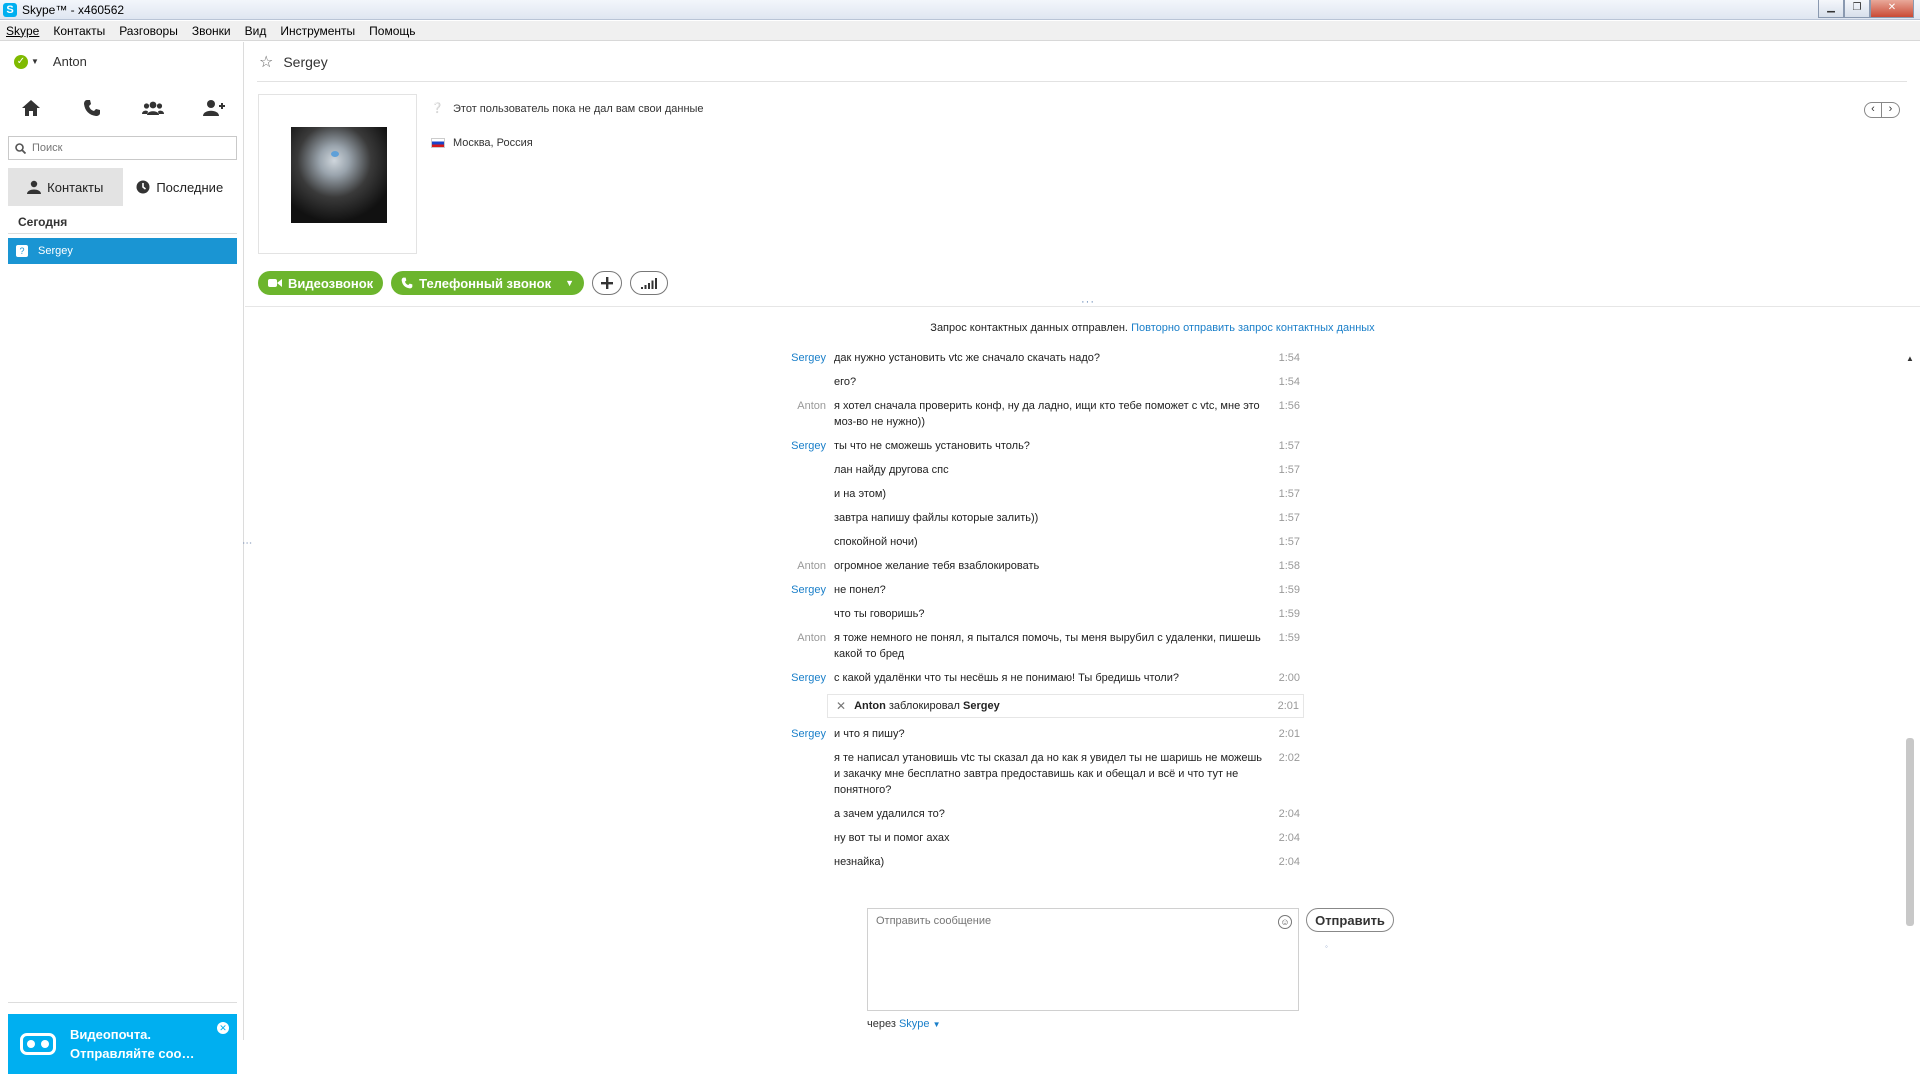 This screenshot has height=1074, width=1920. Describe the element at coordinates (392, 31) in the screenshot. I see `menu-help: Помощь` at that location.